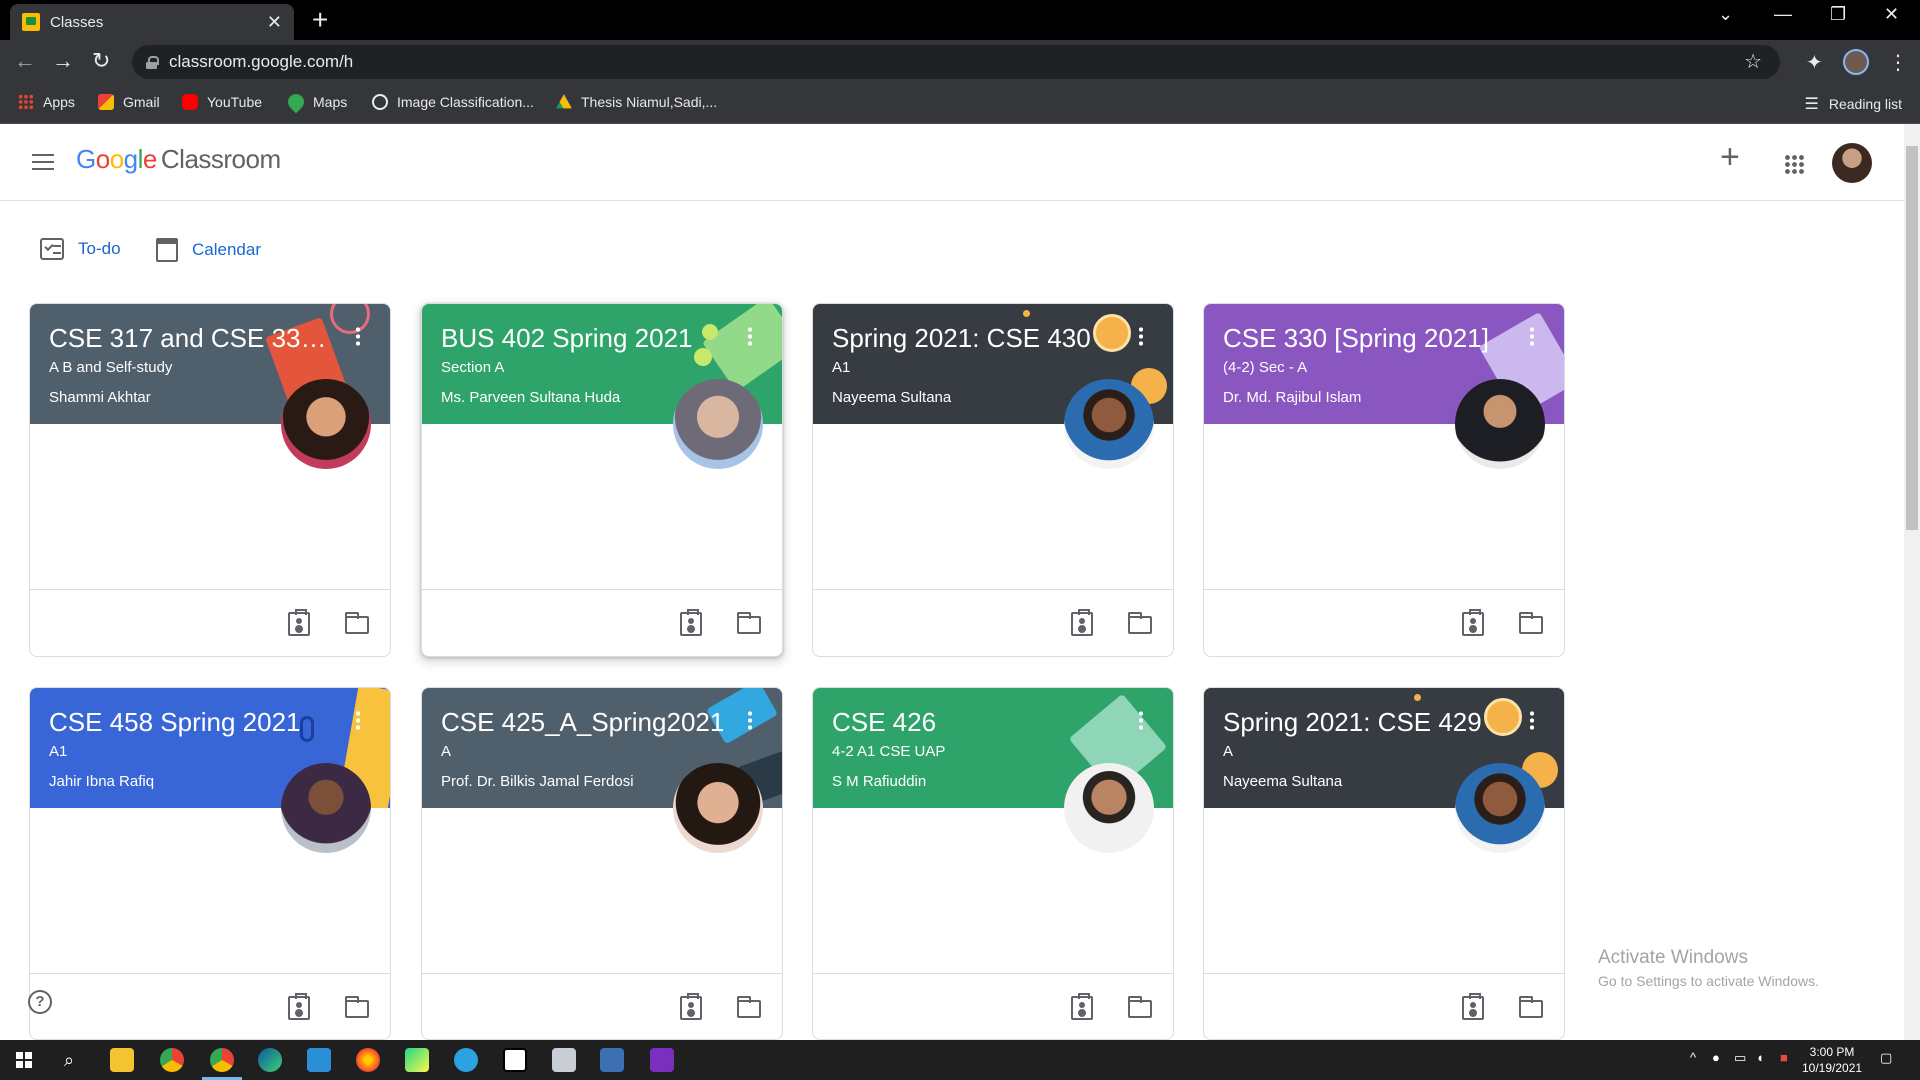 This screenshot has width=1920, height=1080. I want to click on back-button: ←, so click(25, 61).